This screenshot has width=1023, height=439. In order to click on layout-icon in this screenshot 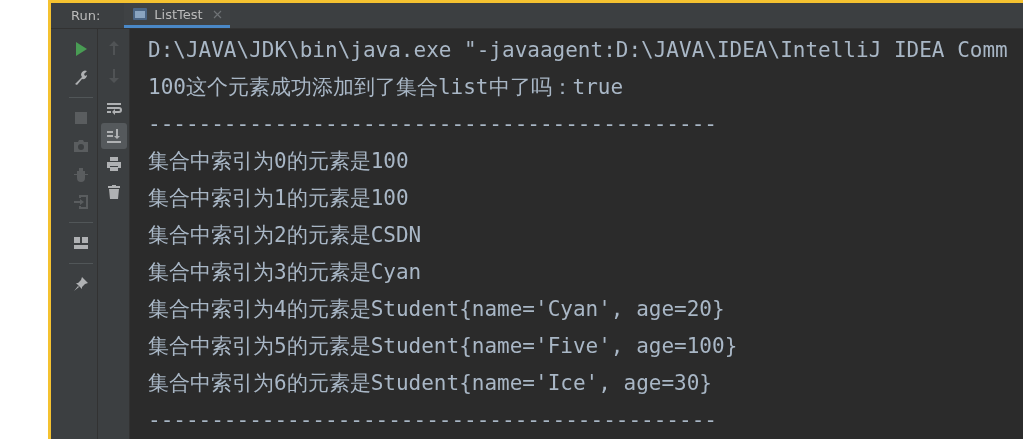, I will do `click(81, 243)`.